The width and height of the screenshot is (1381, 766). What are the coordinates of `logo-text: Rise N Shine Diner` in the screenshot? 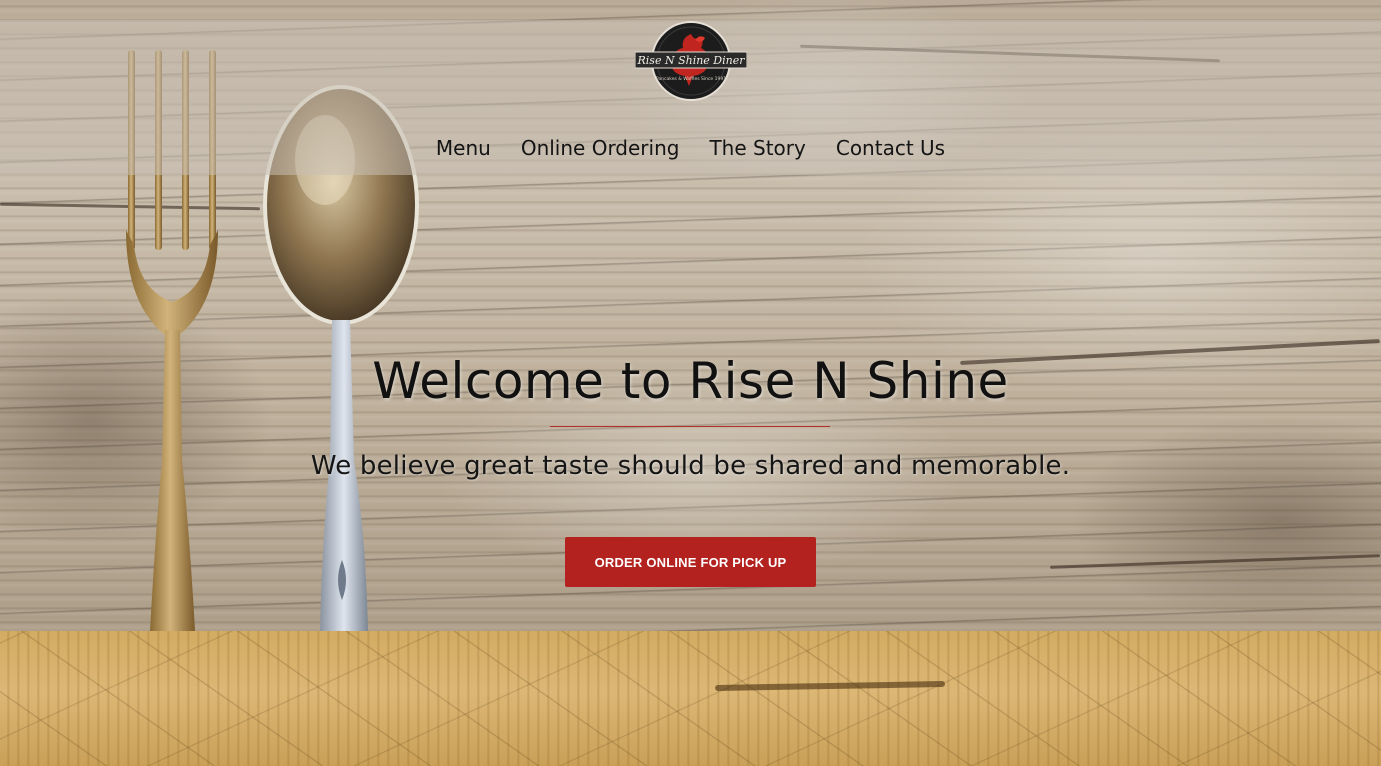 It's located at (691, 60).